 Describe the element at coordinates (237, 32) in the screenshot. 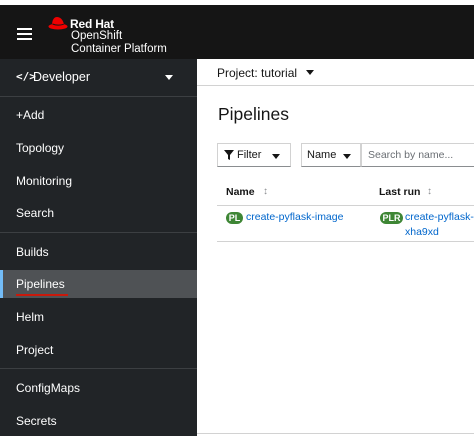

I see `masthead: Red Hat OpenShift Container Platform` at that location.